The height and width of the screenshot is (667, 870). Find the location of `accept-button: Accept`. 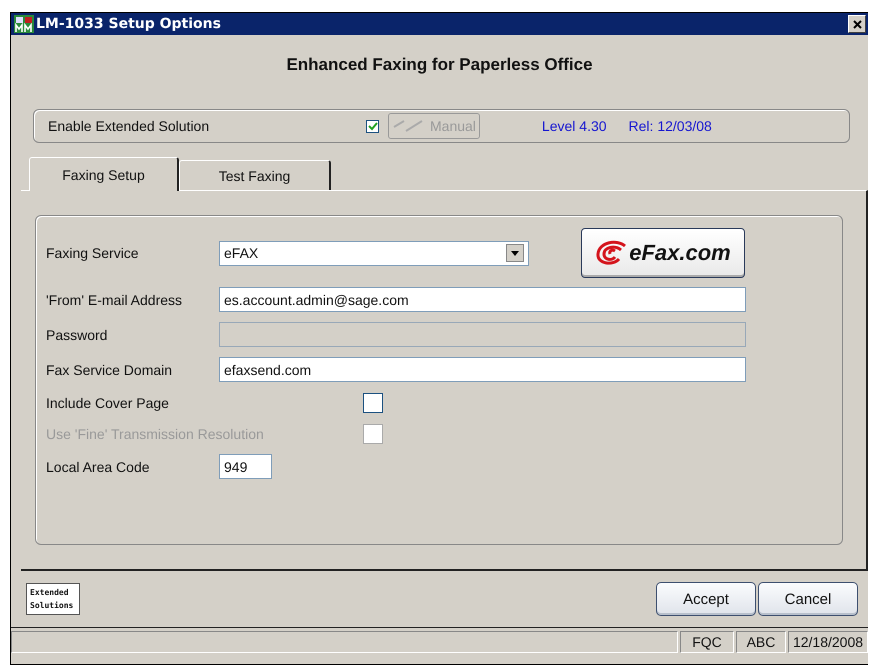

accept-button: Accept is located at coordinates (706, 599).